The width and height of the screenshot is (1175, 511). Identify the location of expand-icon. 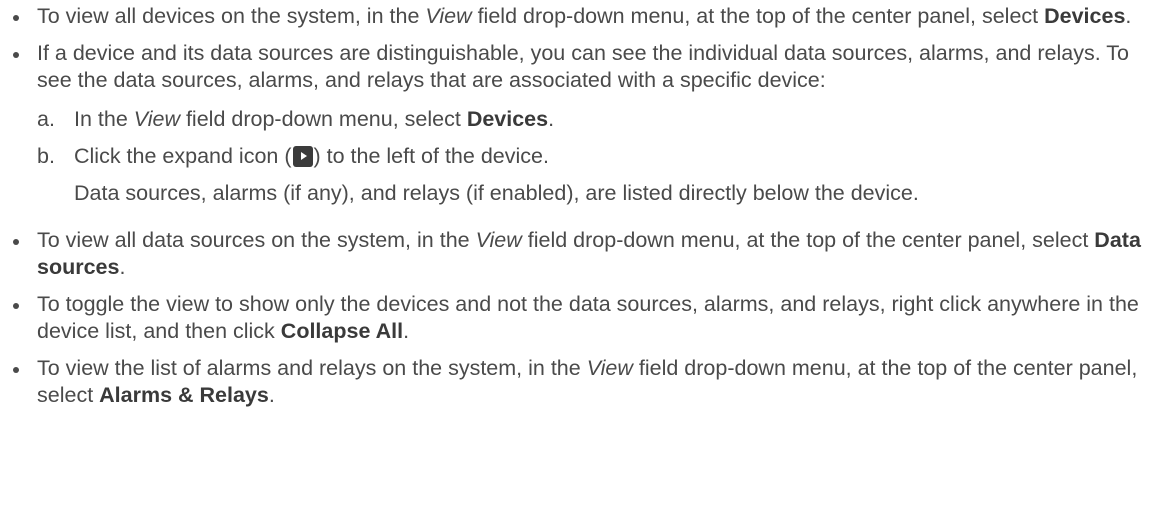
(302, 156).